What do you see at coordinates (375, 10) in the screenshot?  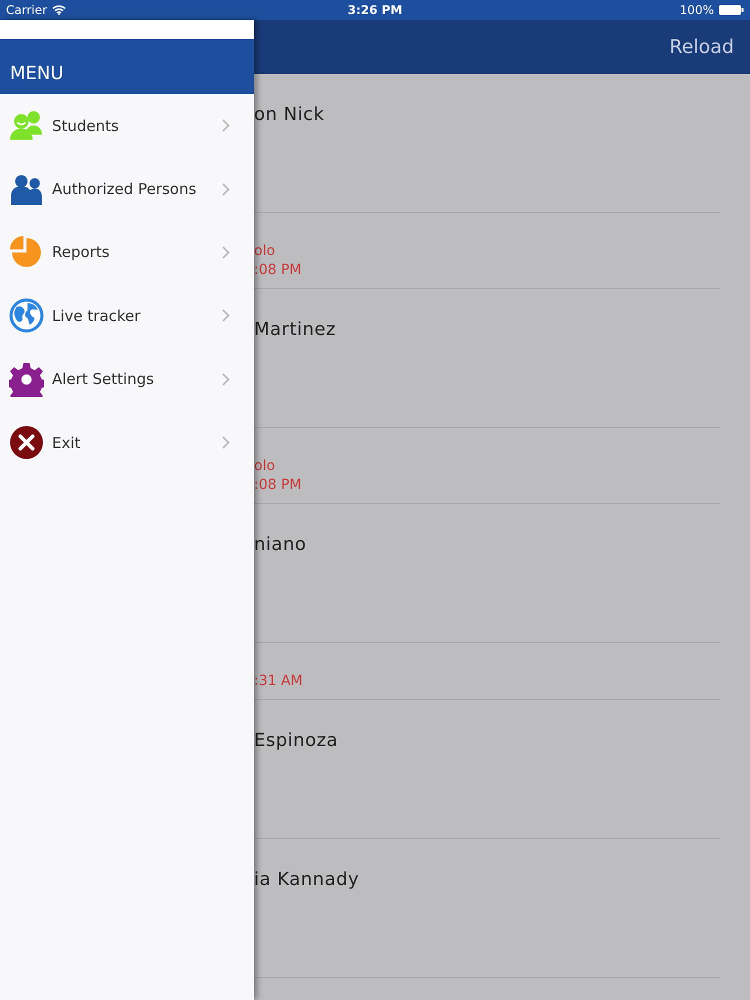 I see `clock-time: 3:26 PM` at bounding box center [375, 10].